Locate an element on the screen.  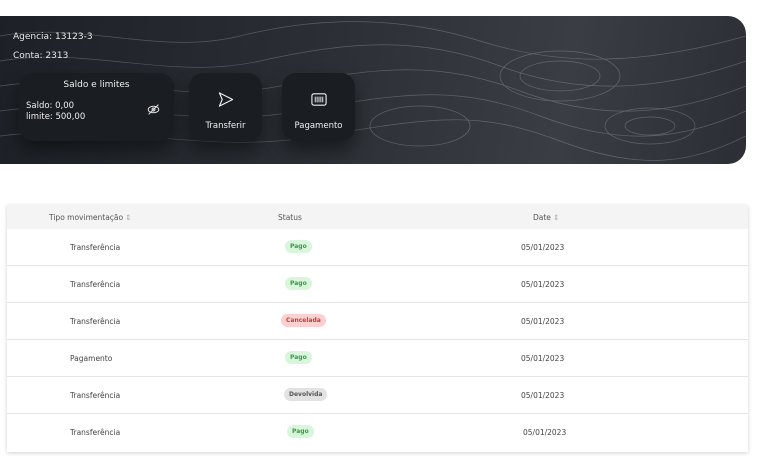
eye-off-icon is located at coordinates (153, 109).